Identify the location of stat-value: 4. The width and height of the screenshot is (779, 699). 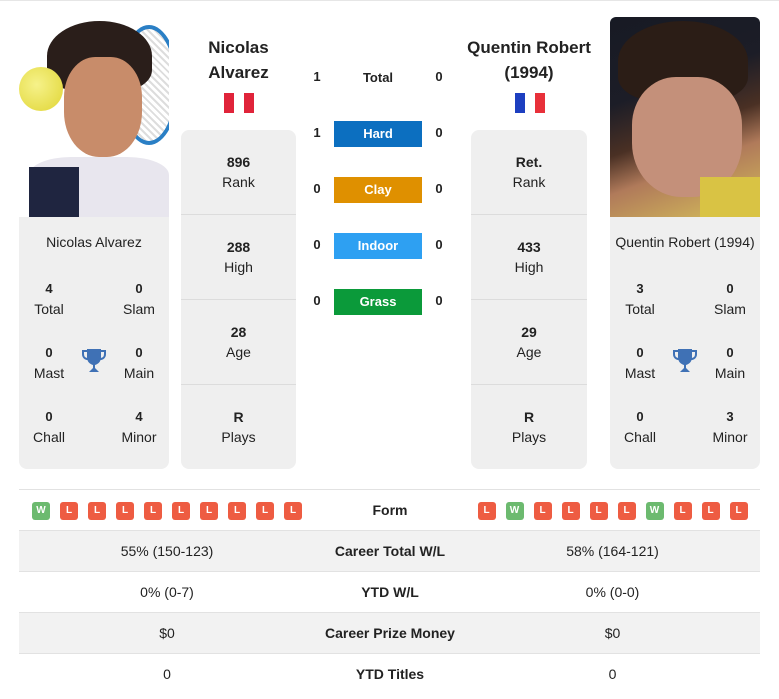
(49, 288).